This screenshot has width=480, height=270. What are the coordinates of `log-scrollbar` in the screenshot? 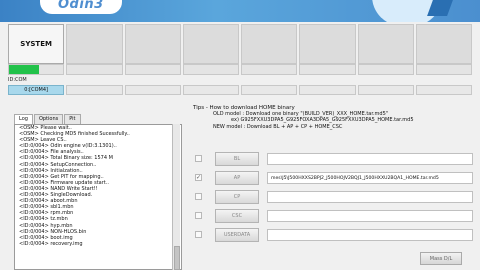 It's located at (176, 197).